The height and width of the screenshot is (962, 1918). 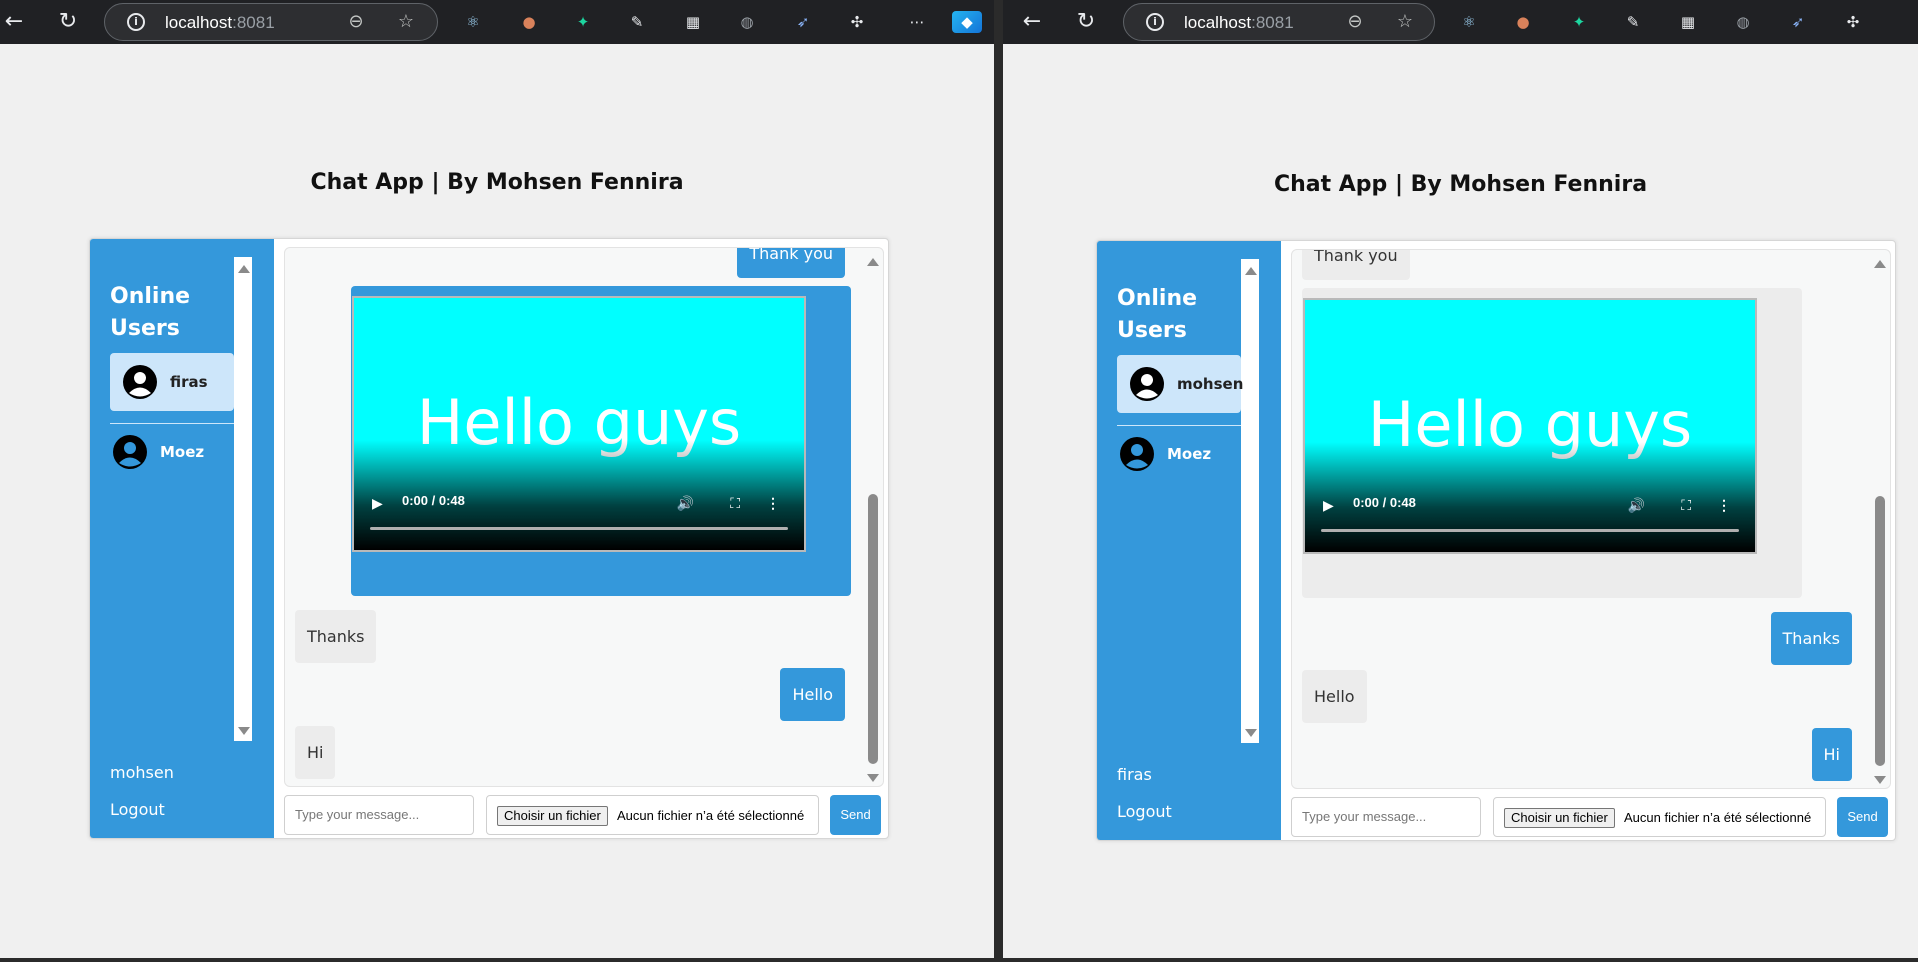 I want to click on copilot-icon: ◆, so click(x=967, y=22).